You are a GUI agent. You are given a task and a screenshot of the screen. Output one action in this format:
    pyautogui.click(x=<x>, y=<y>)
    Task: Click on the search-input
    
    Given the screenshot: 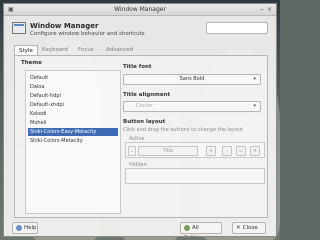 What is the action you would take?
    pyautogui.click(x=237, y=28)
    